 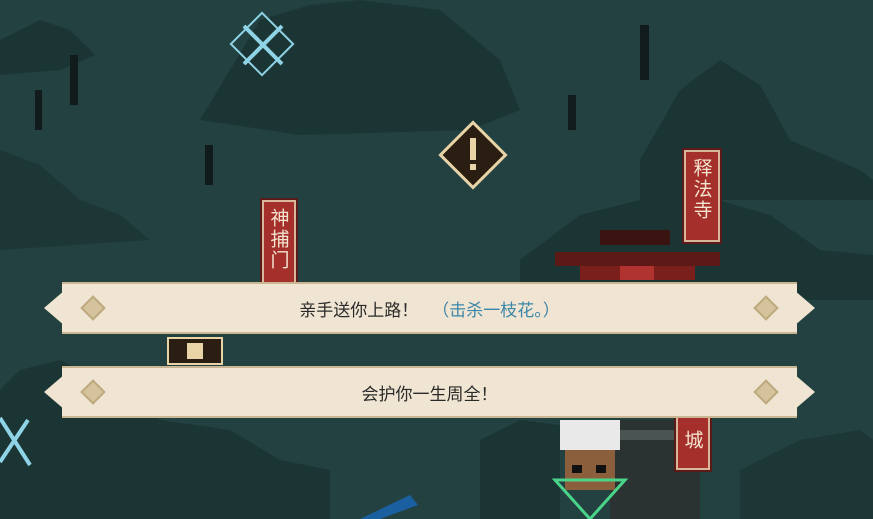 I want to click on river, so click(x=389, y=507).